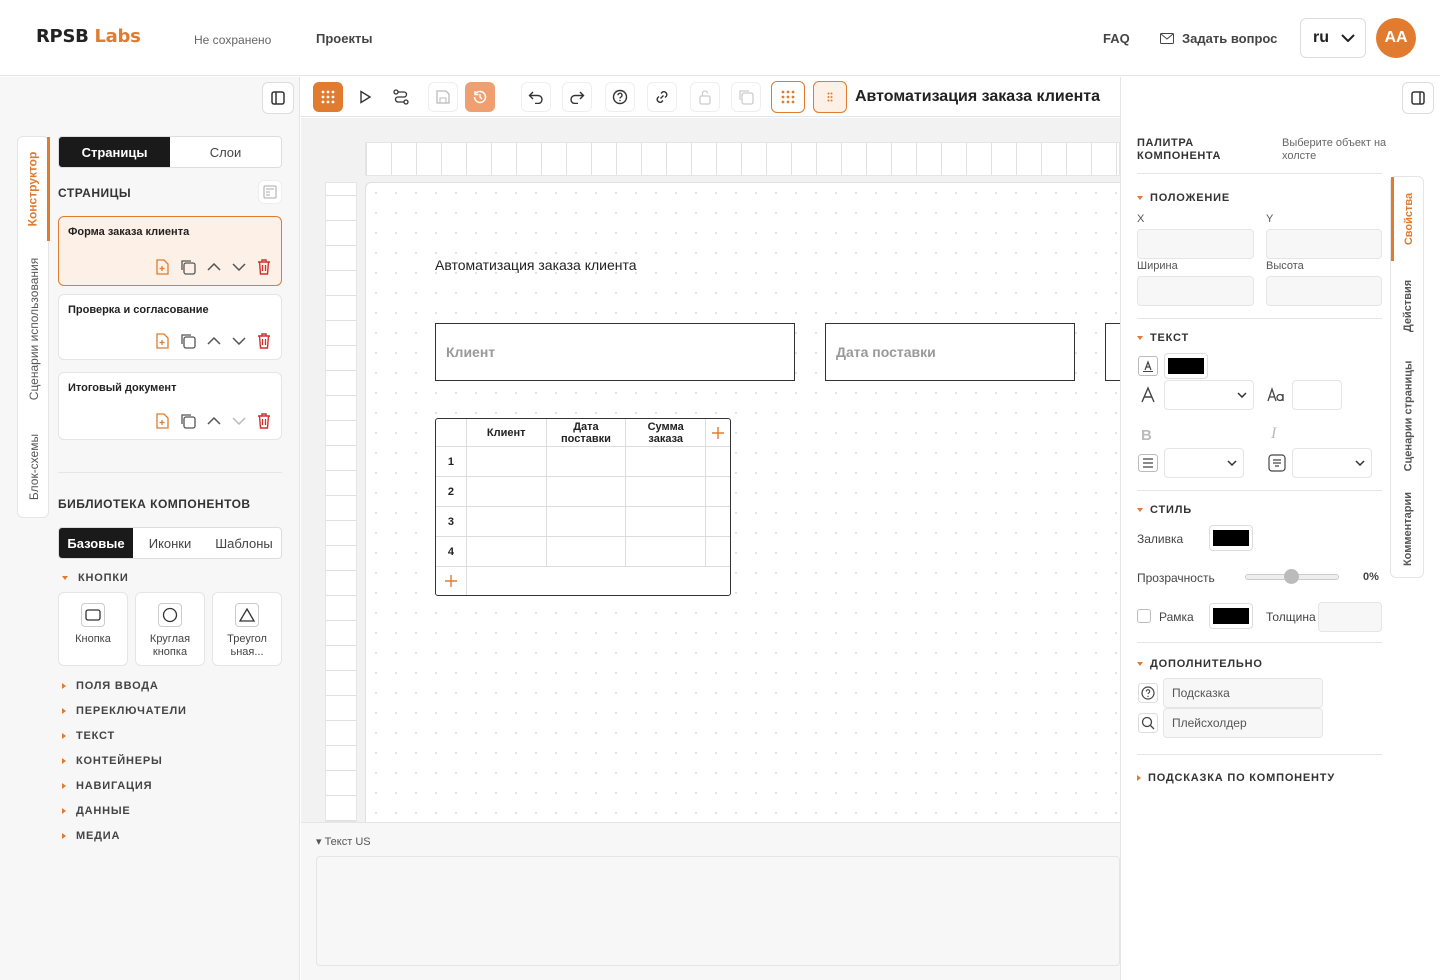 This screenshot has height=980, width=1440. What do you see at coordinates (114, 152) in the screenshot?
I see `tab-pages: Страницы` at bounding box center [114, 152].